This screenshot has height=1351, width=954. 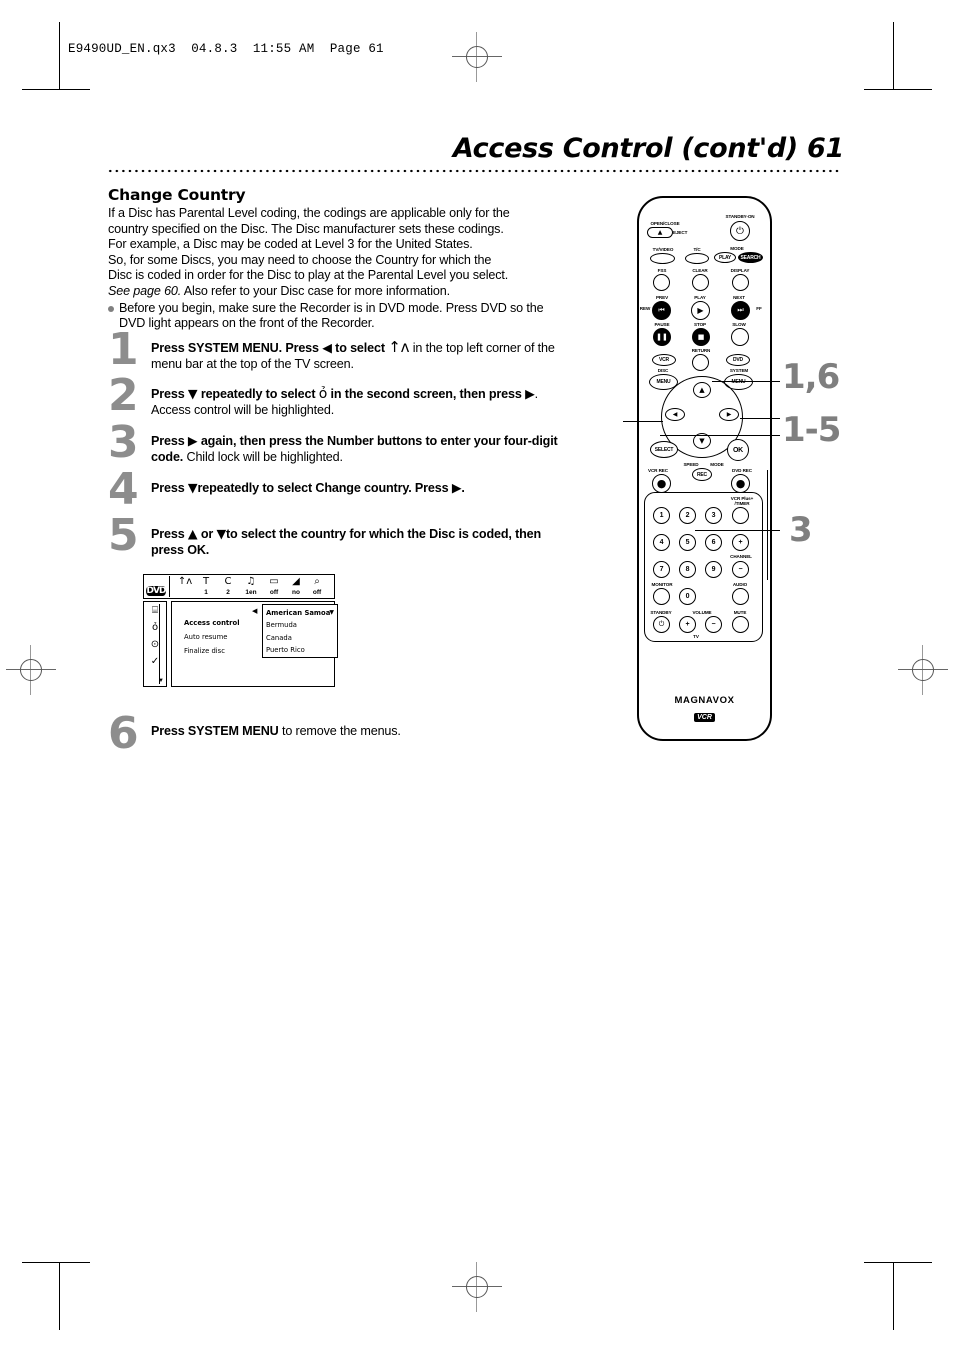 I want to click on key-4-label: 4, so click(x=661, y=542).